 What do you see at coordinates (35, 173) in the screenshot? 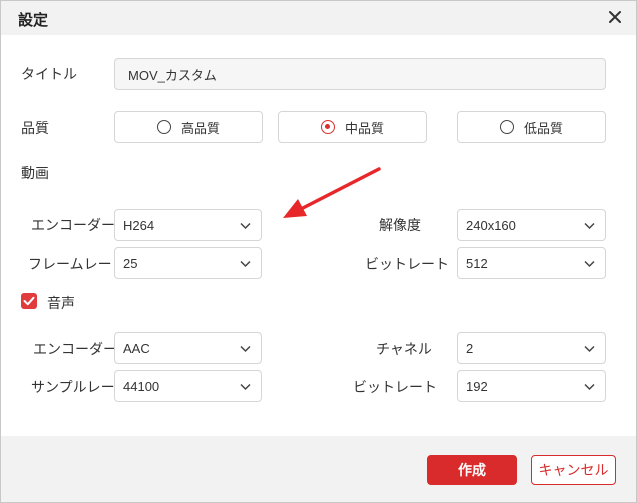
I see `video-section-label: 動画` at bounding box center [35, 173].